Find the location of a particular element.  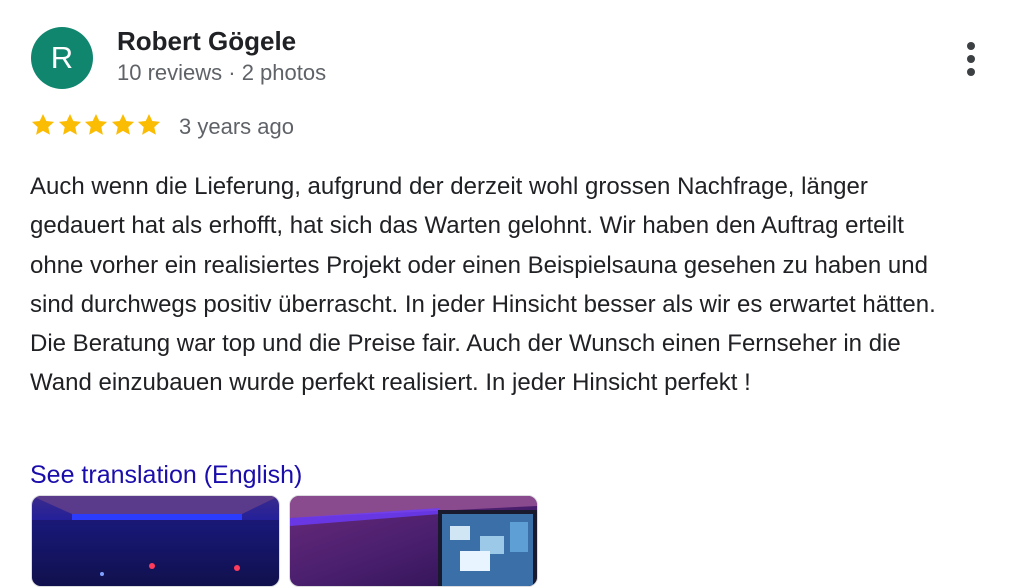

author-avatar: R is located at coordinates (62, 58).